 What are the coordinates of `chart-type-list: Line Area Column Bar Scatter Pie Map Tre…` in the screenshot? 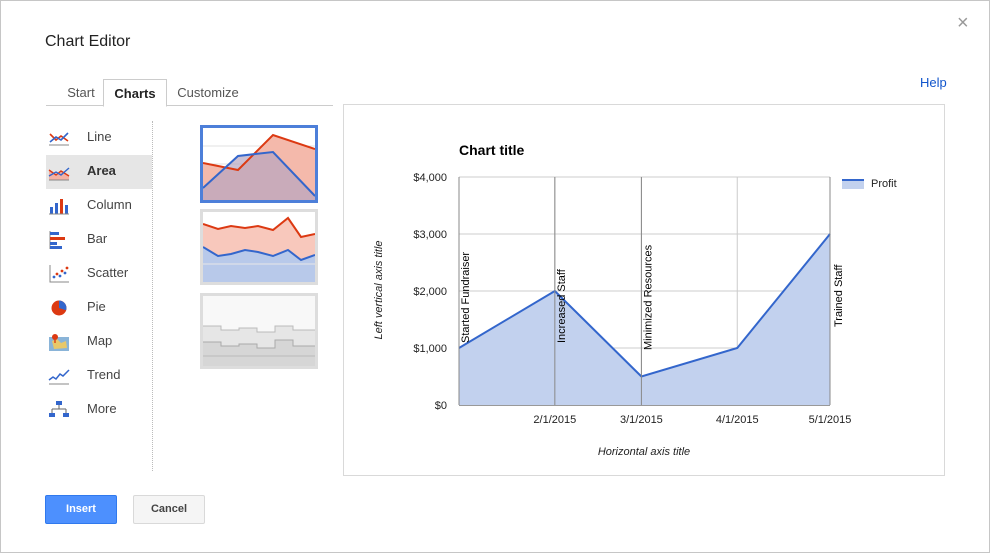 It's located at (99, 274).